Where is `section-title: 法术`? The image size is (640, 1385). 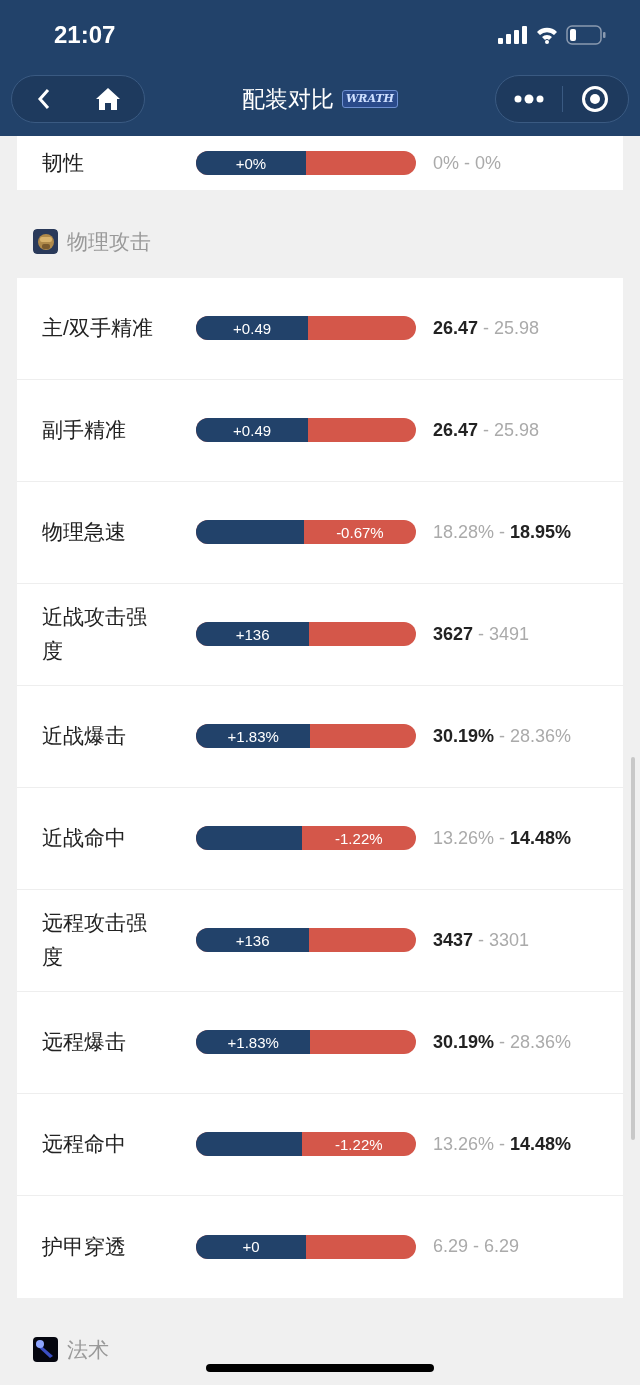
section-title: 法术 is located at coordinates (88, 1349).